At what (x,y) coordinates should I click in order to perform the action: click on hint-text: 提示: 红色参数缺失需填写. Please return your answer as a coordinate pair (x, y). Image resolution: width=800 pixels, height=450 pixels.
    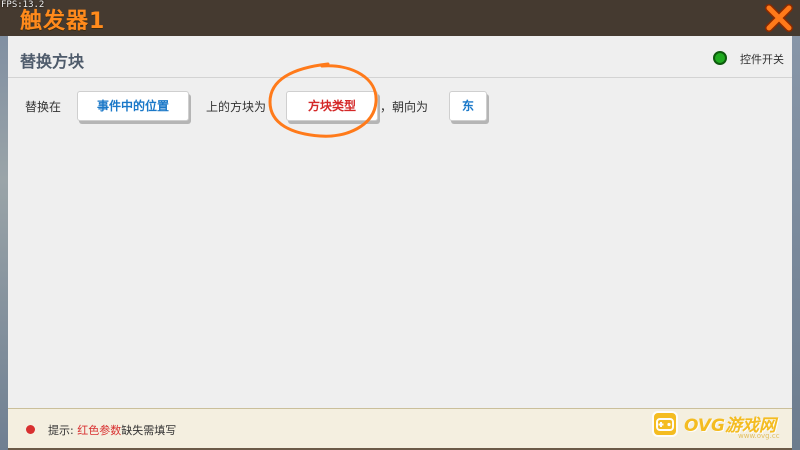
    Looking at the image, I should click on (112, 430).